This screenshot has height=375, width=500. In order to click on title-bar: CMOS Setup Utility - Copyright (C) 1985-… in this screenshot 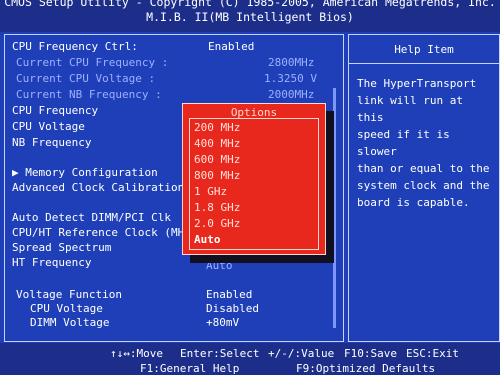, I will do `click(250, 16)`.